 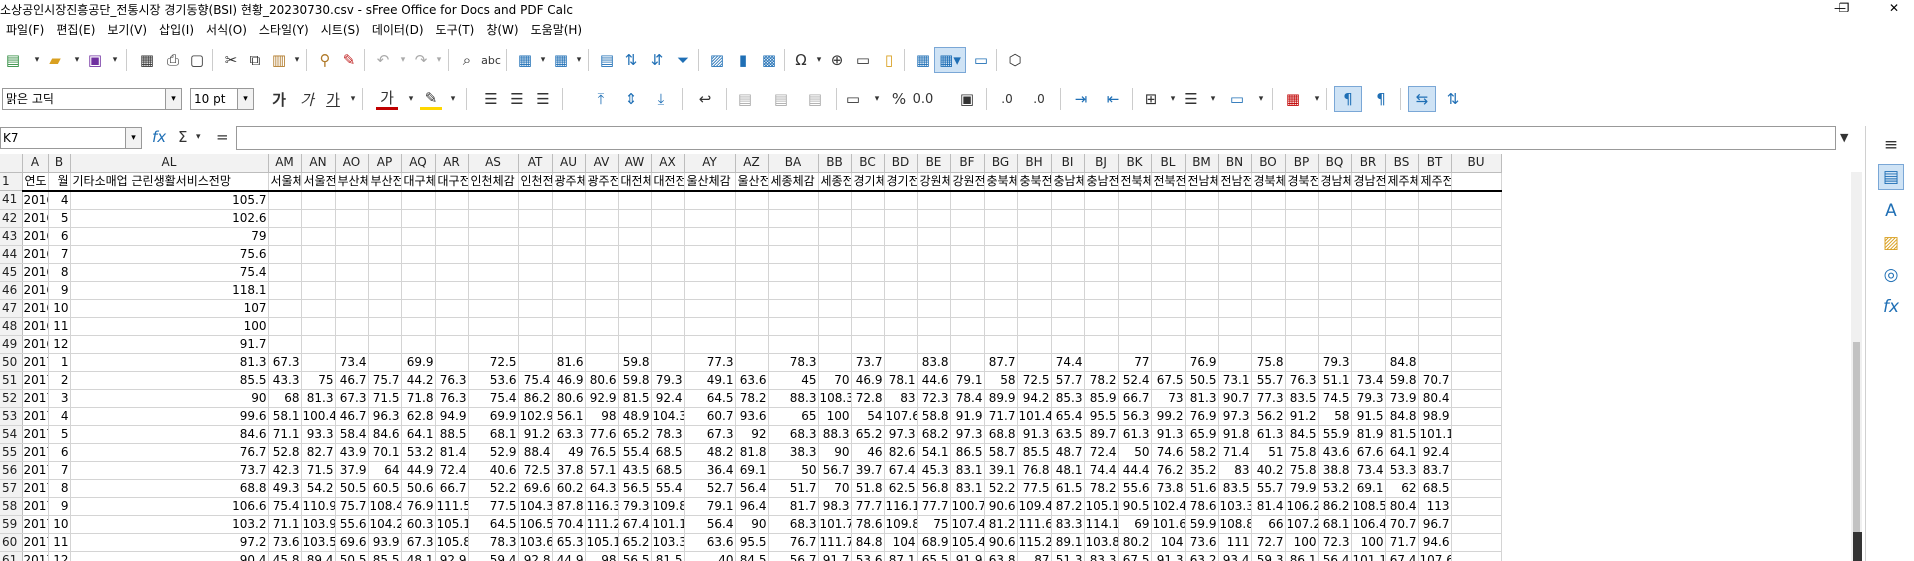 I want to click on save-icon: ▣, so click(x=95, y=60).